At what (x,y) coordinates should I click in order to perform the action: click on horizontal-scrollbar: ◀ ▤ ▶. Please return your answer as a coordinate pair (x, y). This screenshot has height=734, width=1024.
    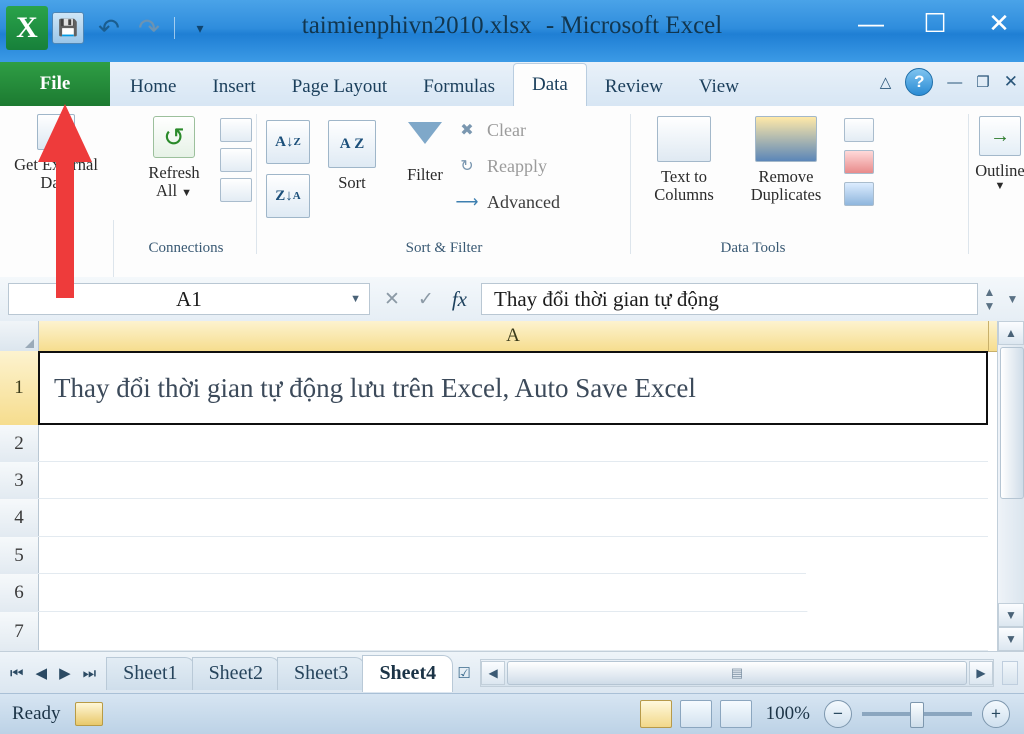
    Looking at the image, I should click on (737, 673).